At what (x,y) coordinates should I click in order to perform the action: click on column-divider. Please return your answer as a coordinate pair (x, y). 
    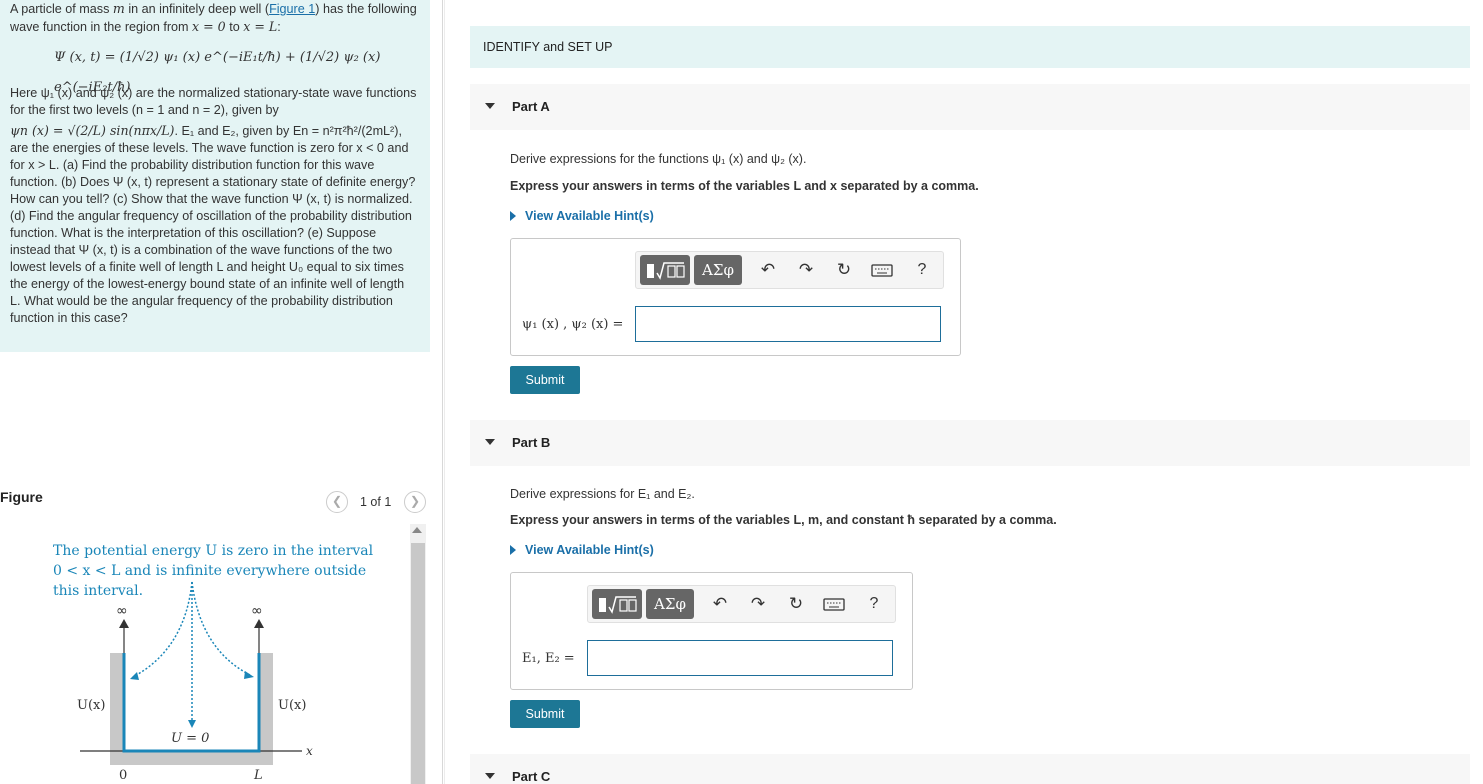
    Looking at the image, I should click on (442, 392).